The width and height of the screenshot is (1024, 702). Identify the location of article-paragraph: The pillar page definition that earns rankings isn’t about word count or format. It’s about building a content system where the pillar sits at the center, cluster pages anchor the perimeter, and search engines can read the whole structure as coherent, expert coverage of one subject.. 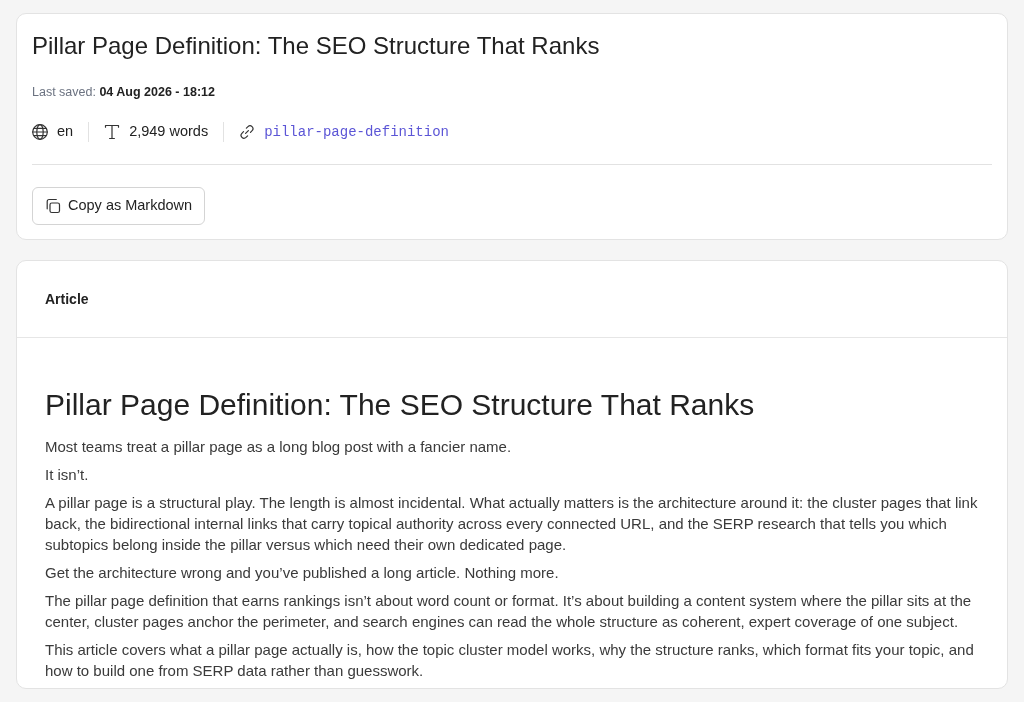
(509, 611).